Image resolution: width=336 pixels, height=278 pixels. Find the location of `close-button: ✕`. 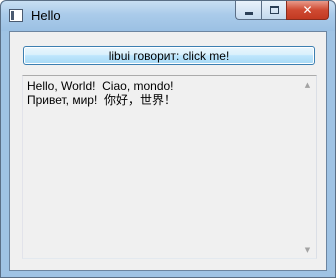

close-button: ✕ is located at coordinates (307, 10).